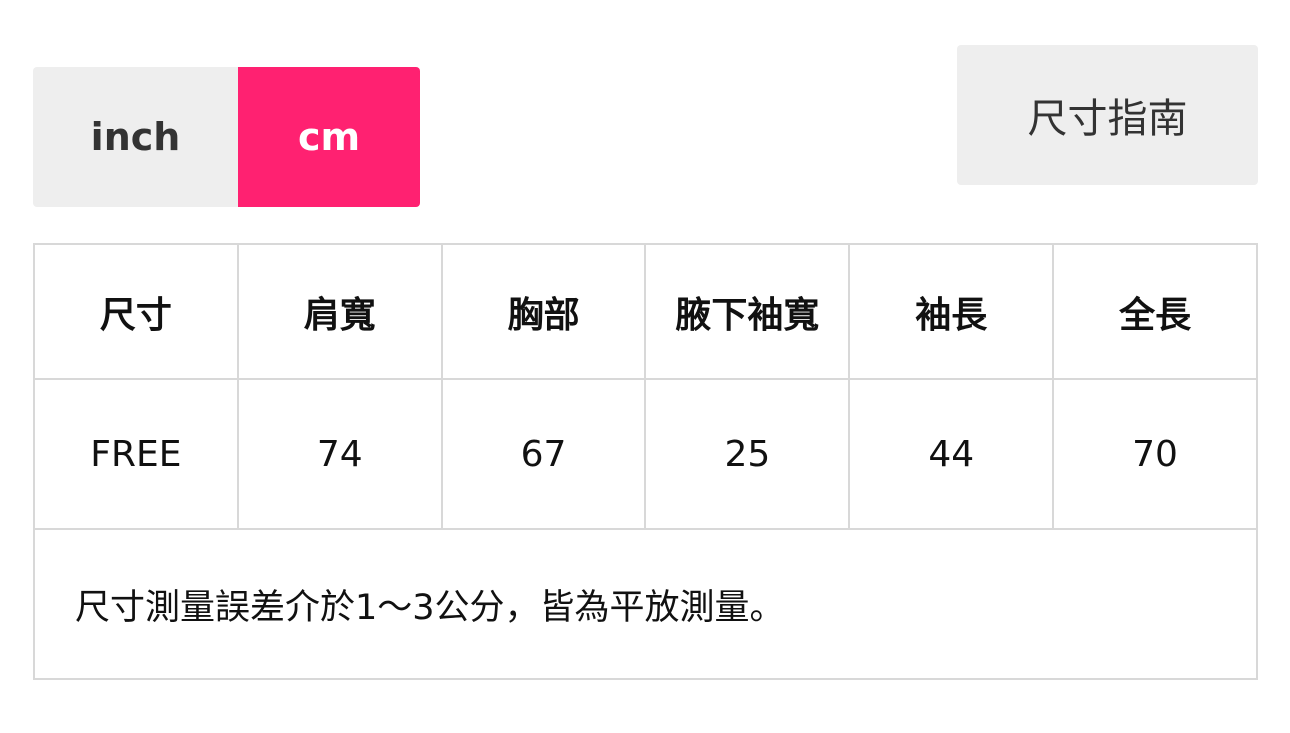 This screenshot has width=1290, height=733. What do you see at coordinates (136, 311) in the screenshot?
I see `header-size: 尺寸` at bounding box center [136, 311].